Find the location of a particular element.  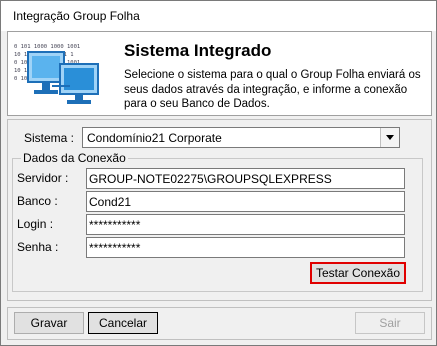

sistema-value: Condomínio21 Corporate is located at coordinates (154, 138).